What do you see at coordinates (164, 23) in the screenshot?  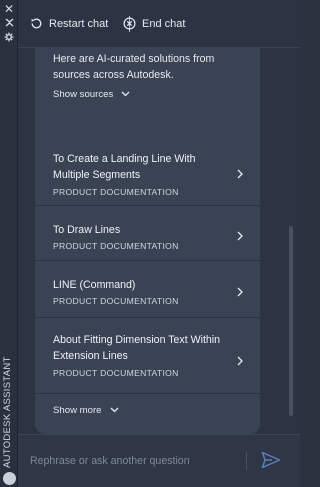 I see `end-chat-label: End chat` at bounding box center [164, 23].